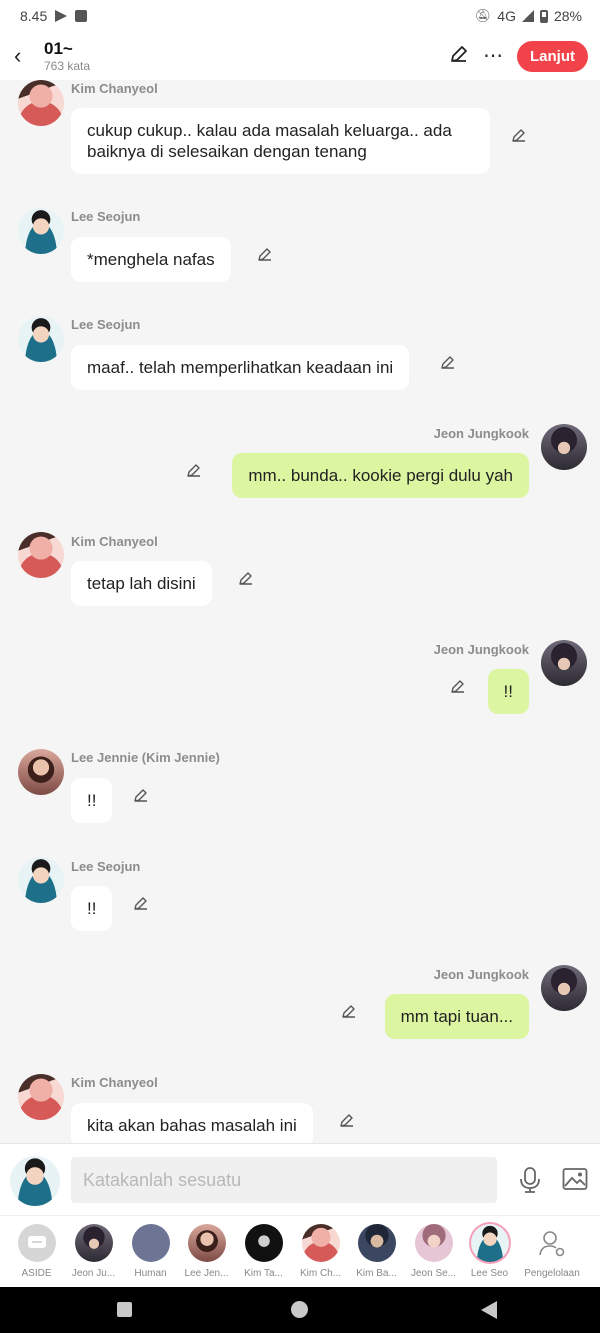  What do you see at coordinates (552, 1273) in the screenshot?
I see `character-label: Pengelolaan` at bounding box center [552, 1273].